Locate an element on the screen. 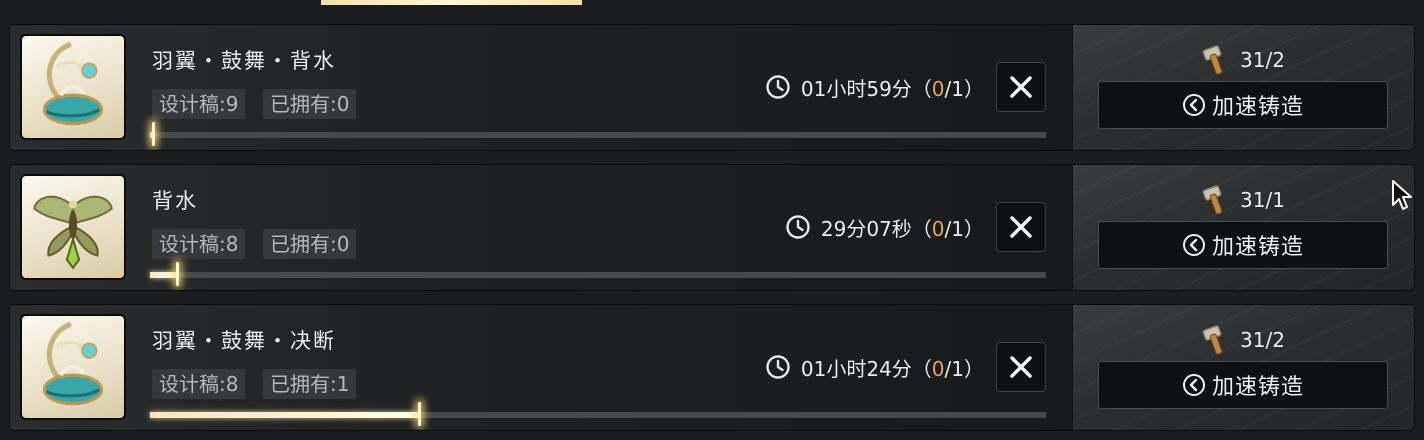  timer-text: 01小时24分（0/1） is located at coordinates (892, 367).